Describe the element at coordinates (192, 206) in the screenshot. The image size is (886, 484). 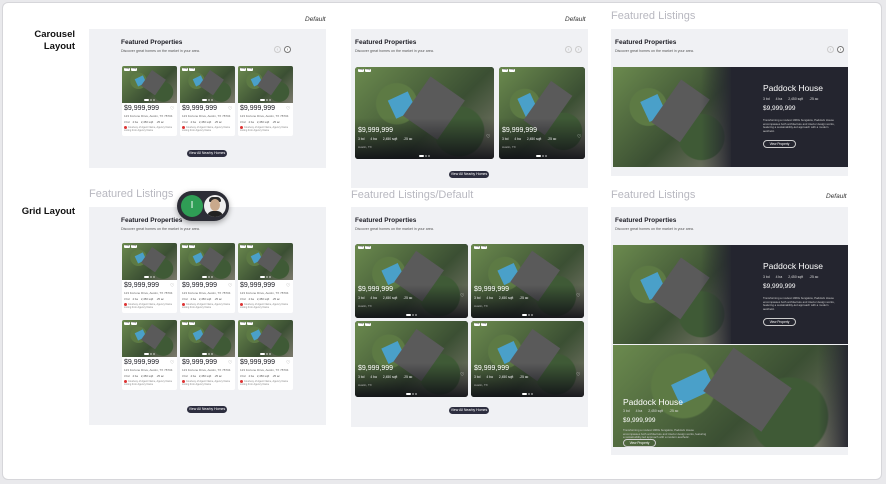
I see `toggle-knob: I` at that location.